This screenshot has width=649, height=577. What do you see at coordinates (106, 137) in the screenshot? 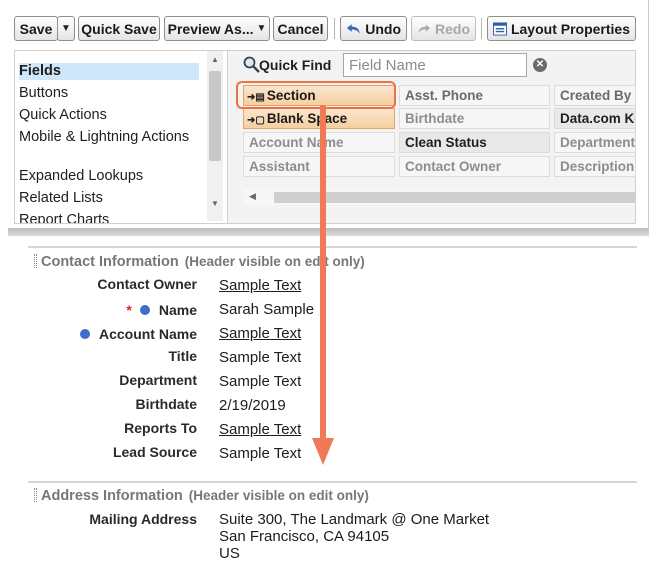
I see `category-mobile-lightning-actions: Mobile & Lightning Actions` at bounding box center [106, 137].